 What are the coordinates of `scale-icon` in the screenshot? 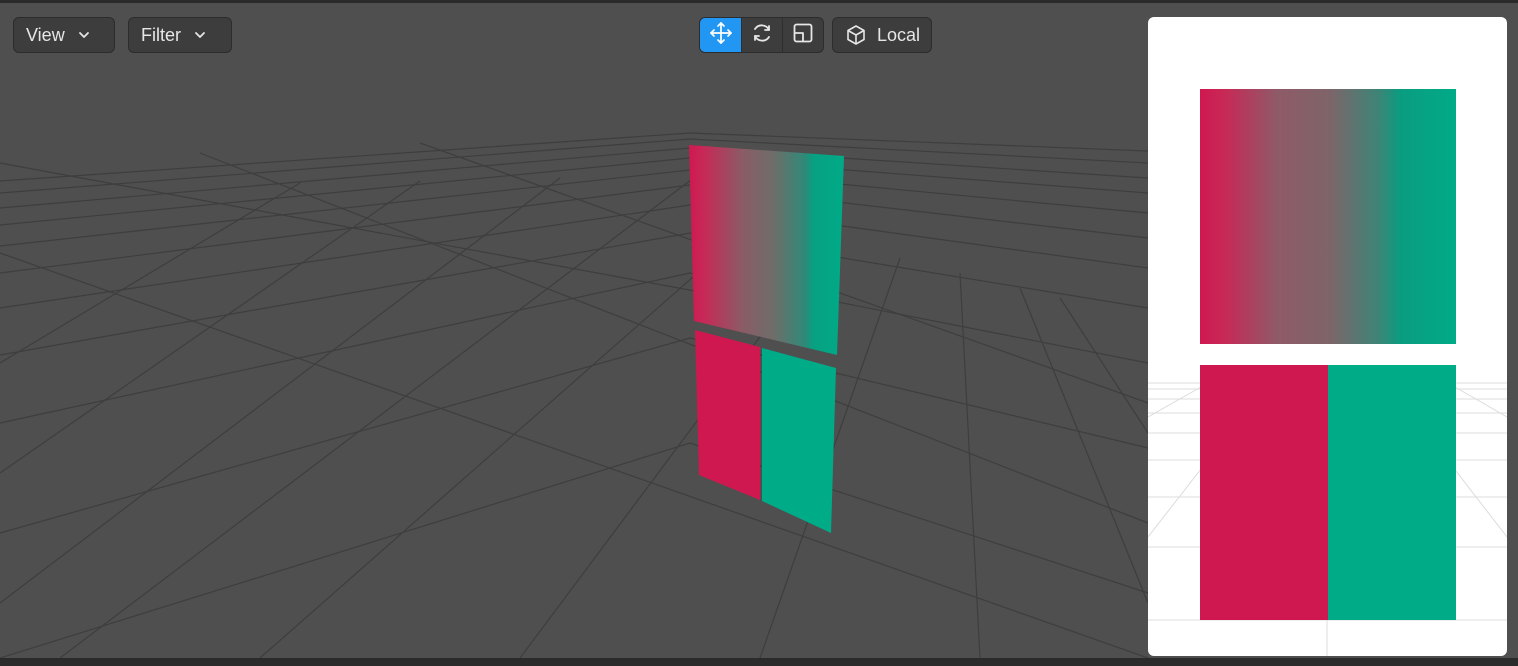 It's located at (803, 35).